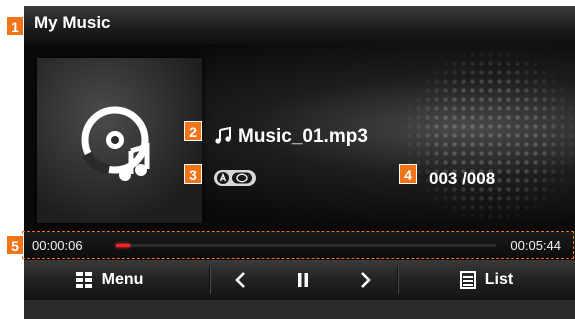  I want to click on pause-icon, so click(303, 280).